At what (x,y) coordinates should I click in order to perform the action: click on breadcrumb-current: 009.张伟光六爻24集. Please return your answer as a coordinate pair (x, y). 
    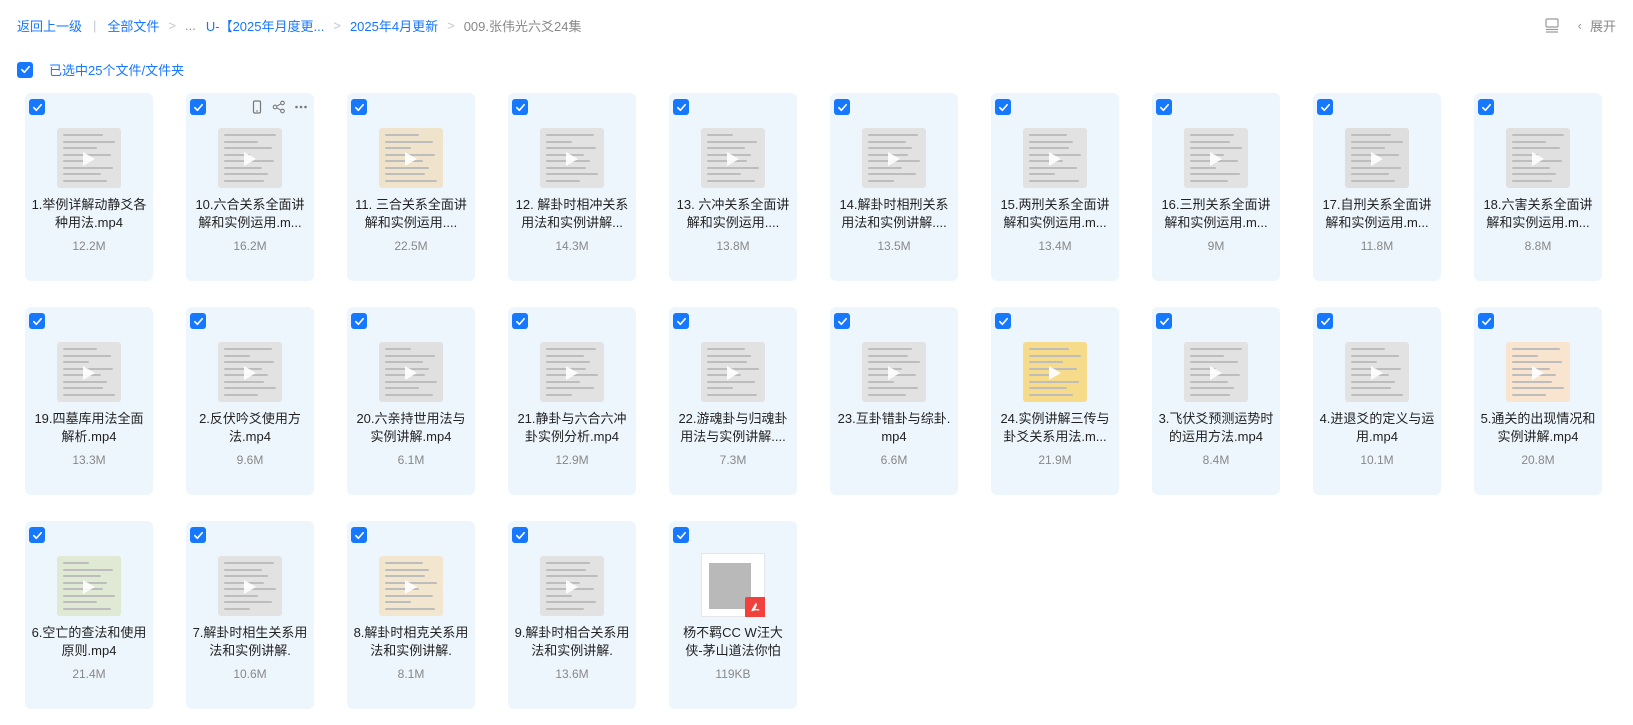
    Looking at the image, I should click on (522, 26).